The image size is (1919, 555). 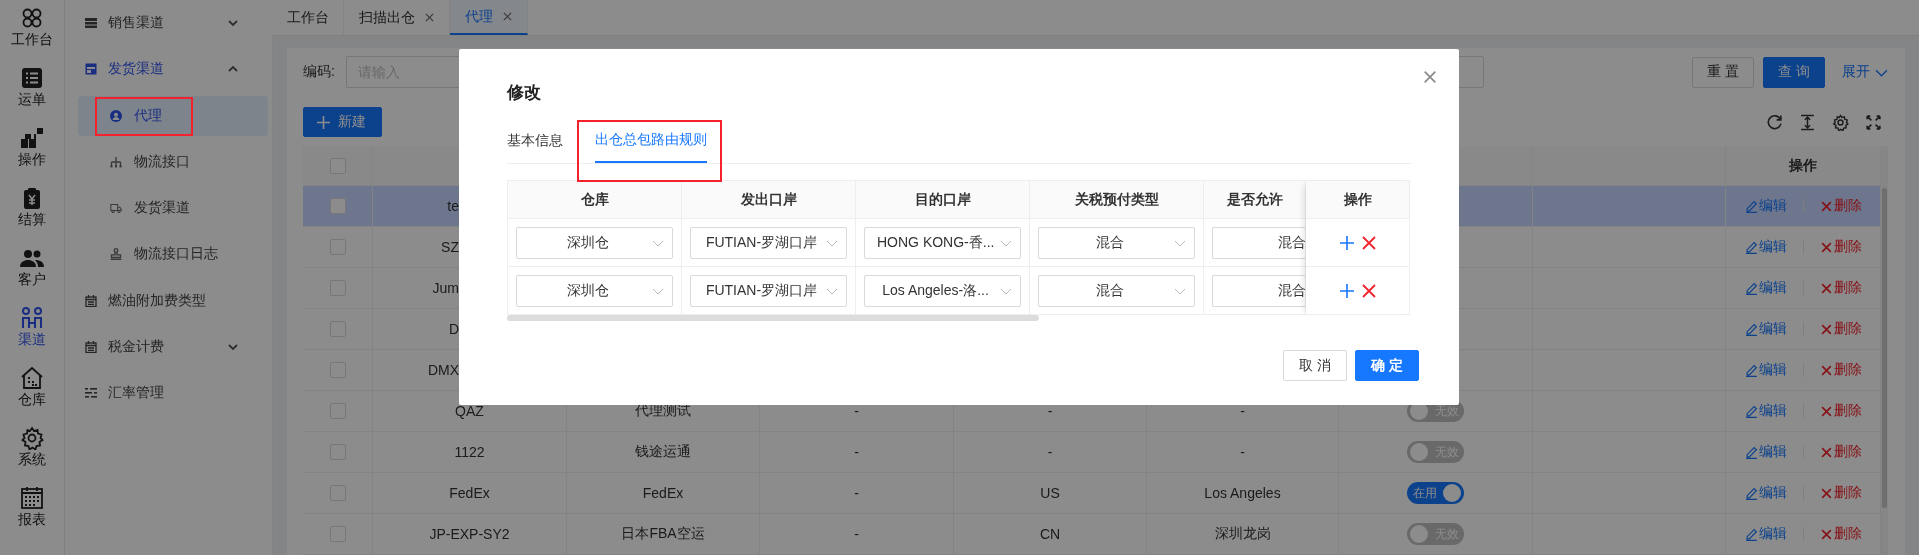 I want to click on rail-item: 报表, so click(x=32, y=510).